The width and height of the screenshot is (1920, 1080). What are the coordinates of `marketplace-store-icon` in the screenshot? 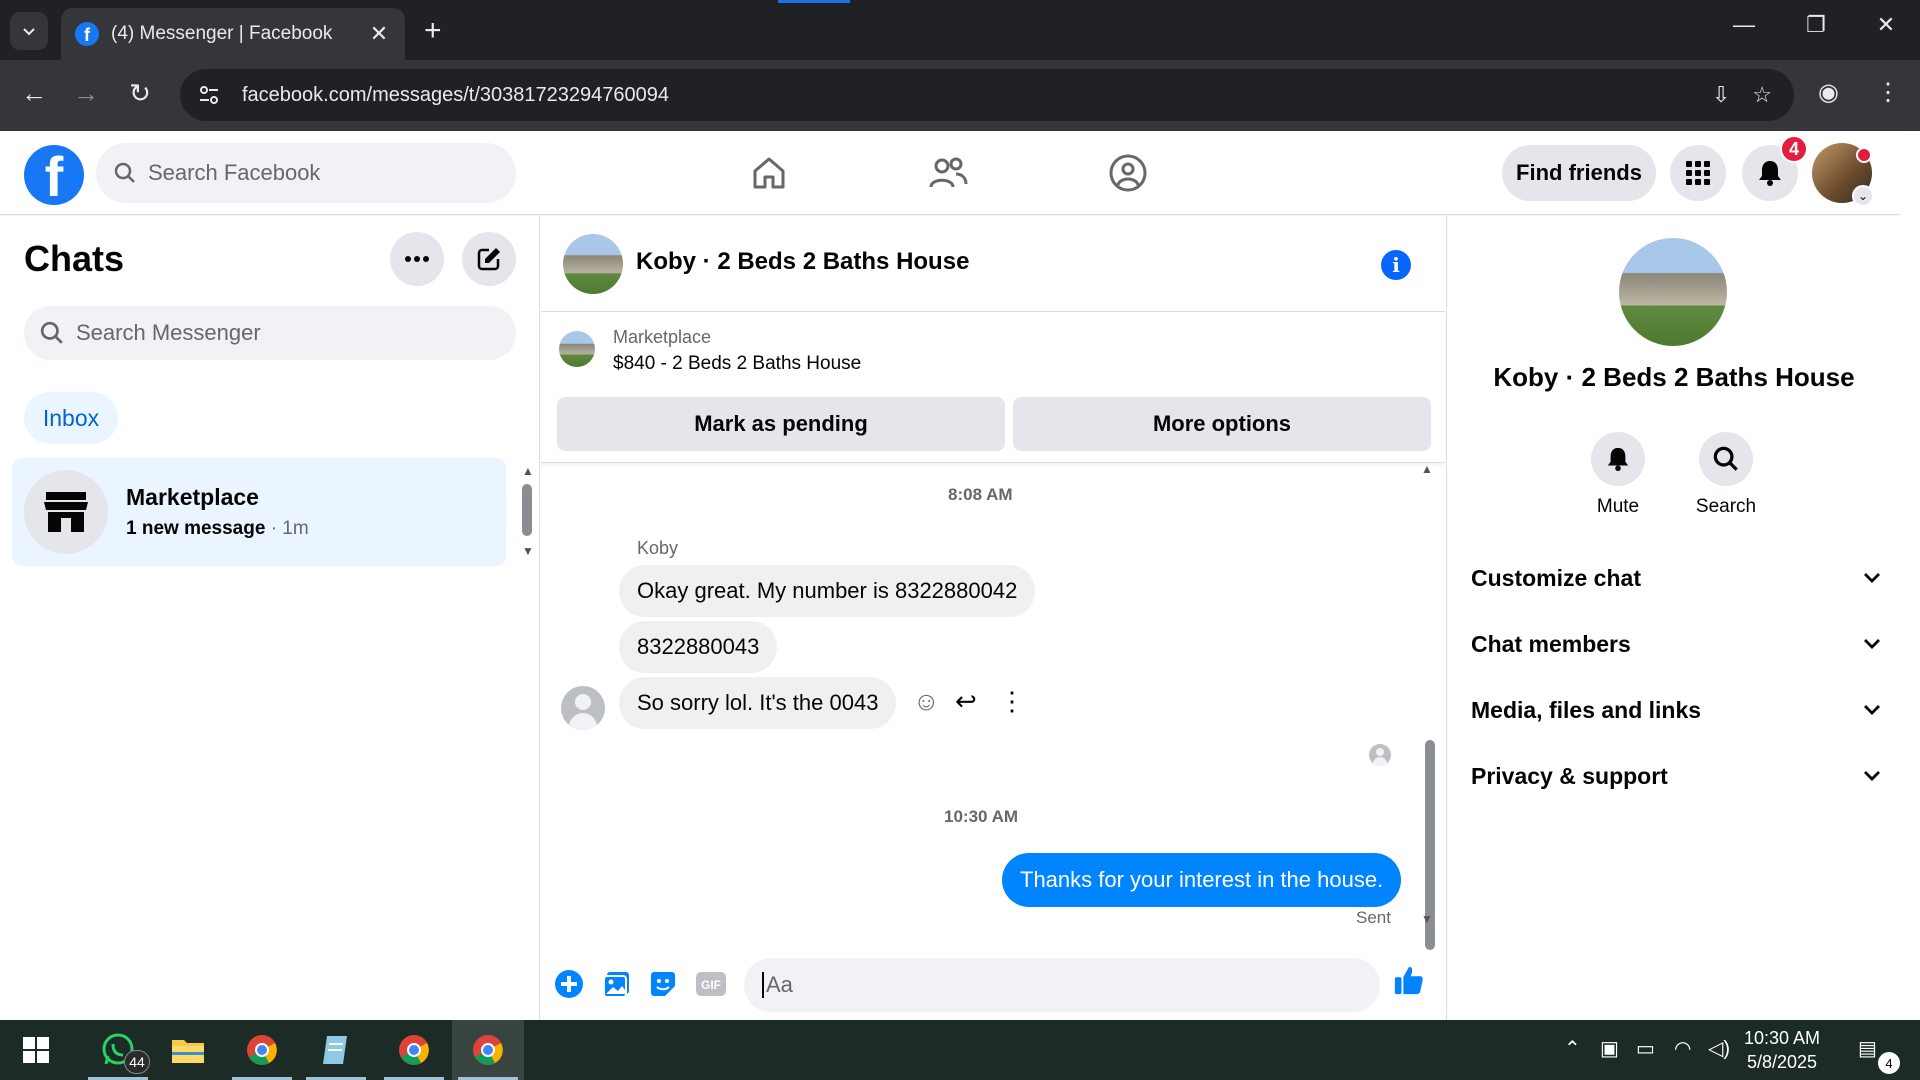 It's located at (66, 512).